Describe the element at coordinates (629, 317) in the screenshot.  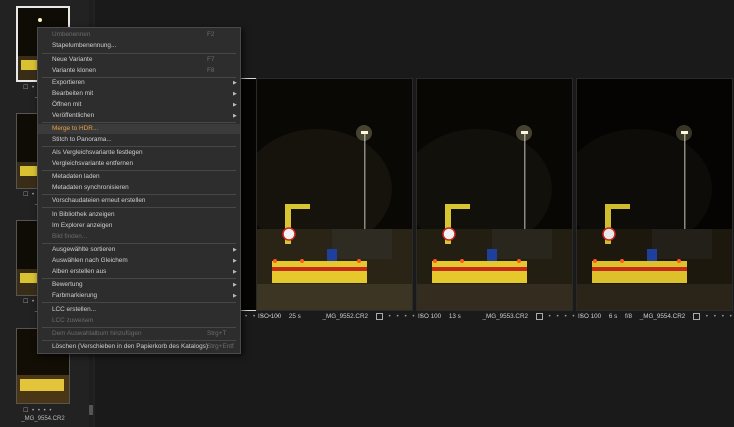
I see `aperture-value: f/8` at that location.